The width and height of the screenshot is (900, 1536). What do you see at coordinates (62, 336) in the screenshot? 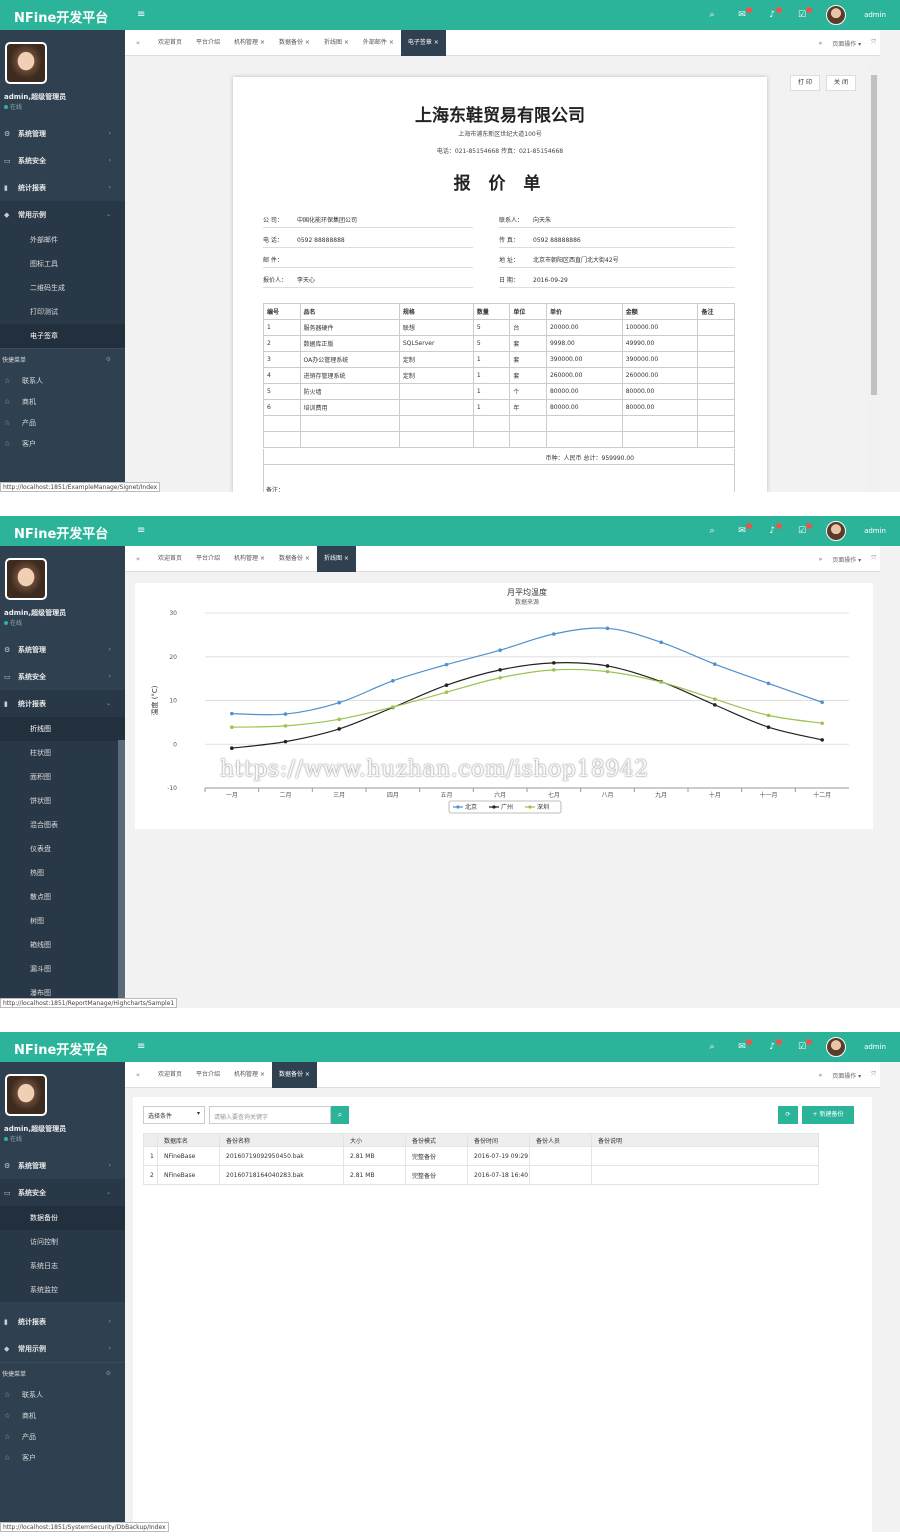
I see `sub-e-signature: 电子签章` at bounding box center [62, 336].